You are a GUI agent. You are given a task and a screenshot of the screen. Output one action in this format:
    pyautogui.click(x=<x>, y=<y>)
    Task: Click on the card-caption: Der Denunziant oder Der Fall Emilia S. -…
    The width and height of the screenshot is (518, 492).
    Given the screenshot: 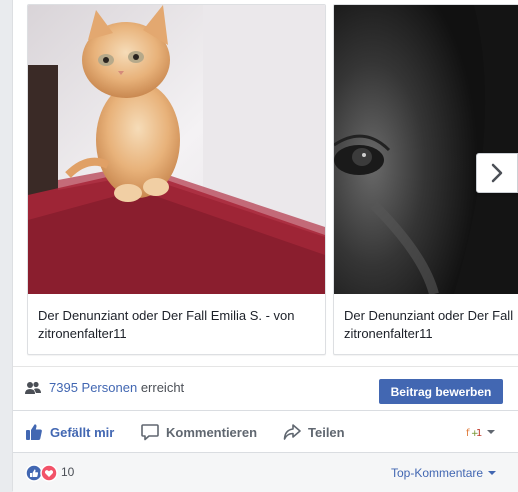 What is the action you would take?
    pyautogui.click(x=178, y=325)
    